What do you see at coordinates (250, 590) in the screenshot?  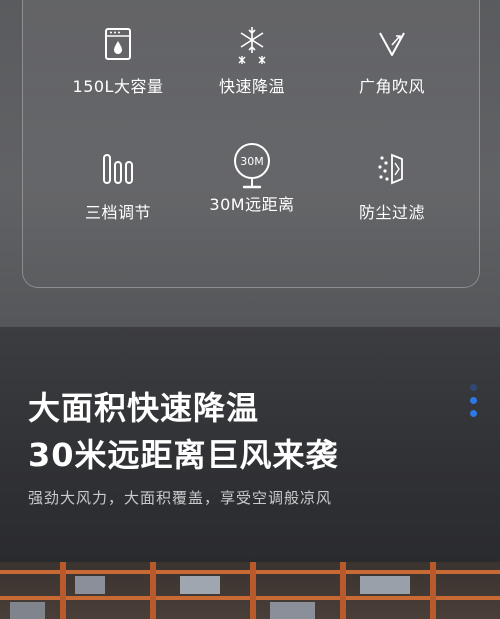 I see `warehouse-photo` at bounding box center [250, 590].